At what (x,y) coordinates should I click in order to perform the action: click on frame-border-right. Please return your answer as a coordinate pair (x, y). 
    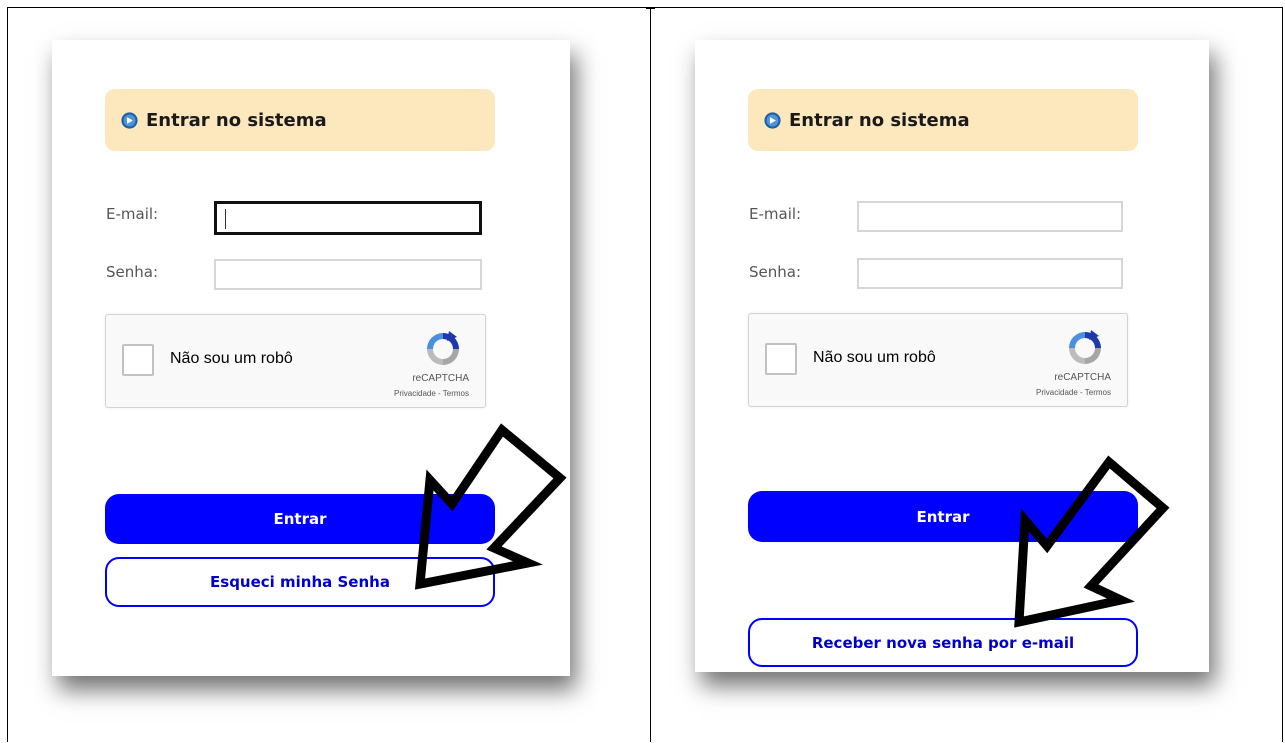
    Looking at the image, I should click on (1282, 374).